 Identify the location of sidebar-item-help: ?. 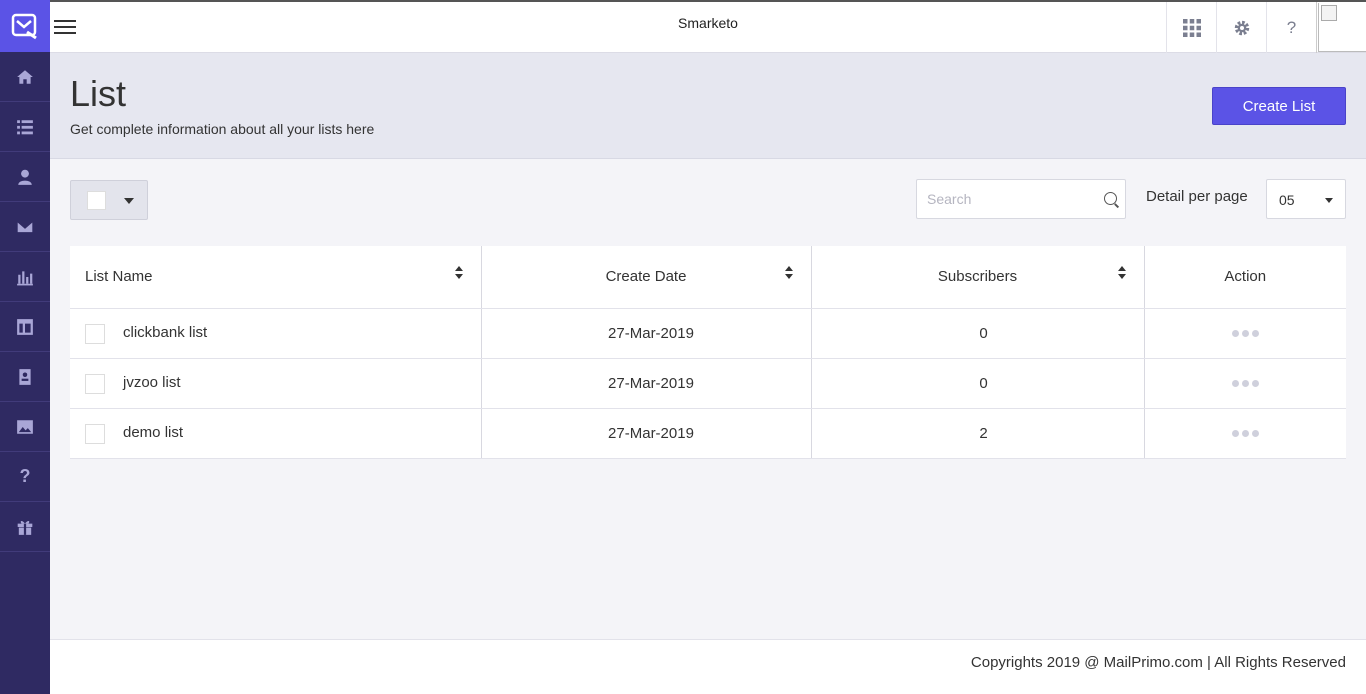
(25, 477).